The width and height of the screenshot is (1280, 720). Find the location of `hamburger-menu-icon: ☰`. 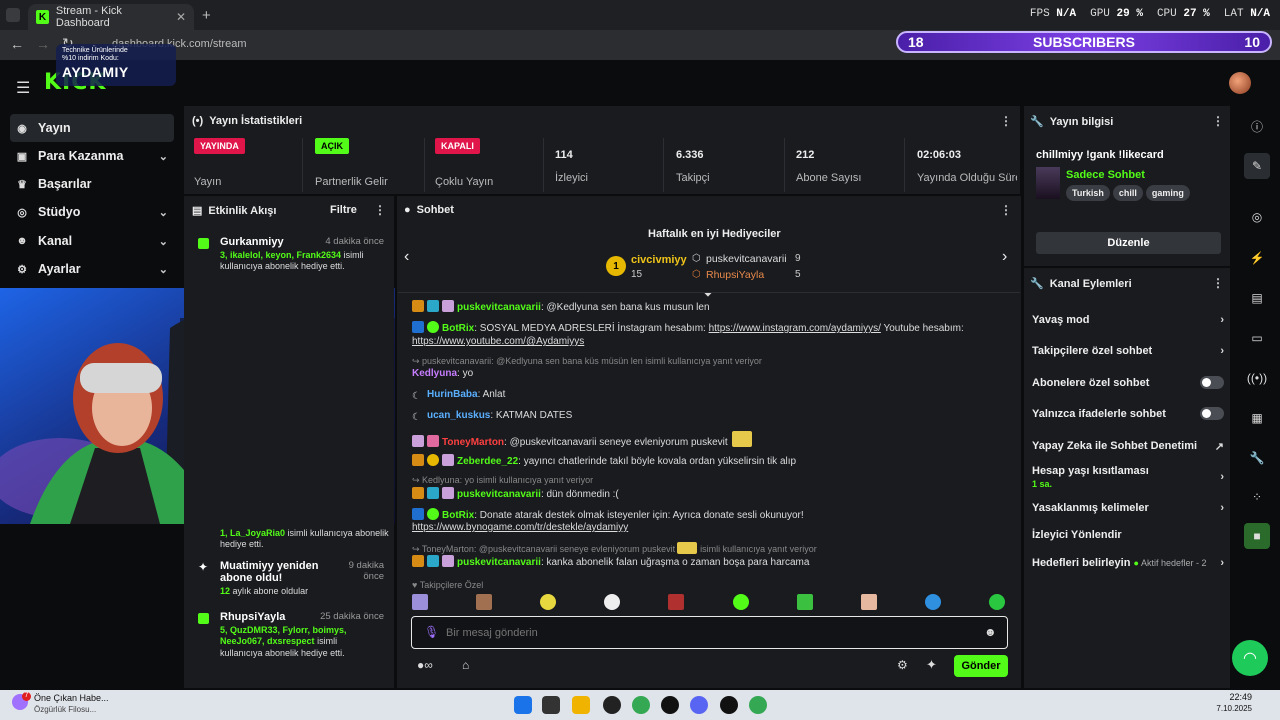

hamburger-menu-icon: ☰ is located at coordinates (23, 88).